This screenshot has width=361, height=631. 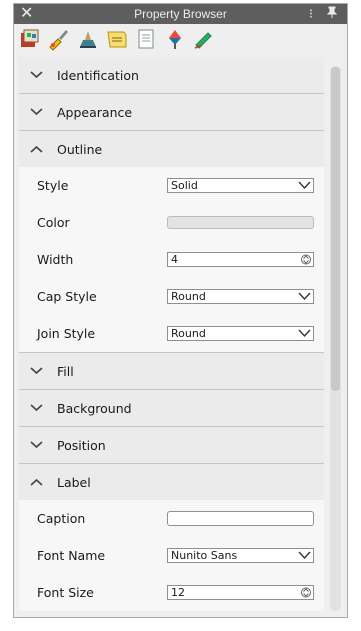 I want to click on dropper-icon, so click(x=175, y=39).